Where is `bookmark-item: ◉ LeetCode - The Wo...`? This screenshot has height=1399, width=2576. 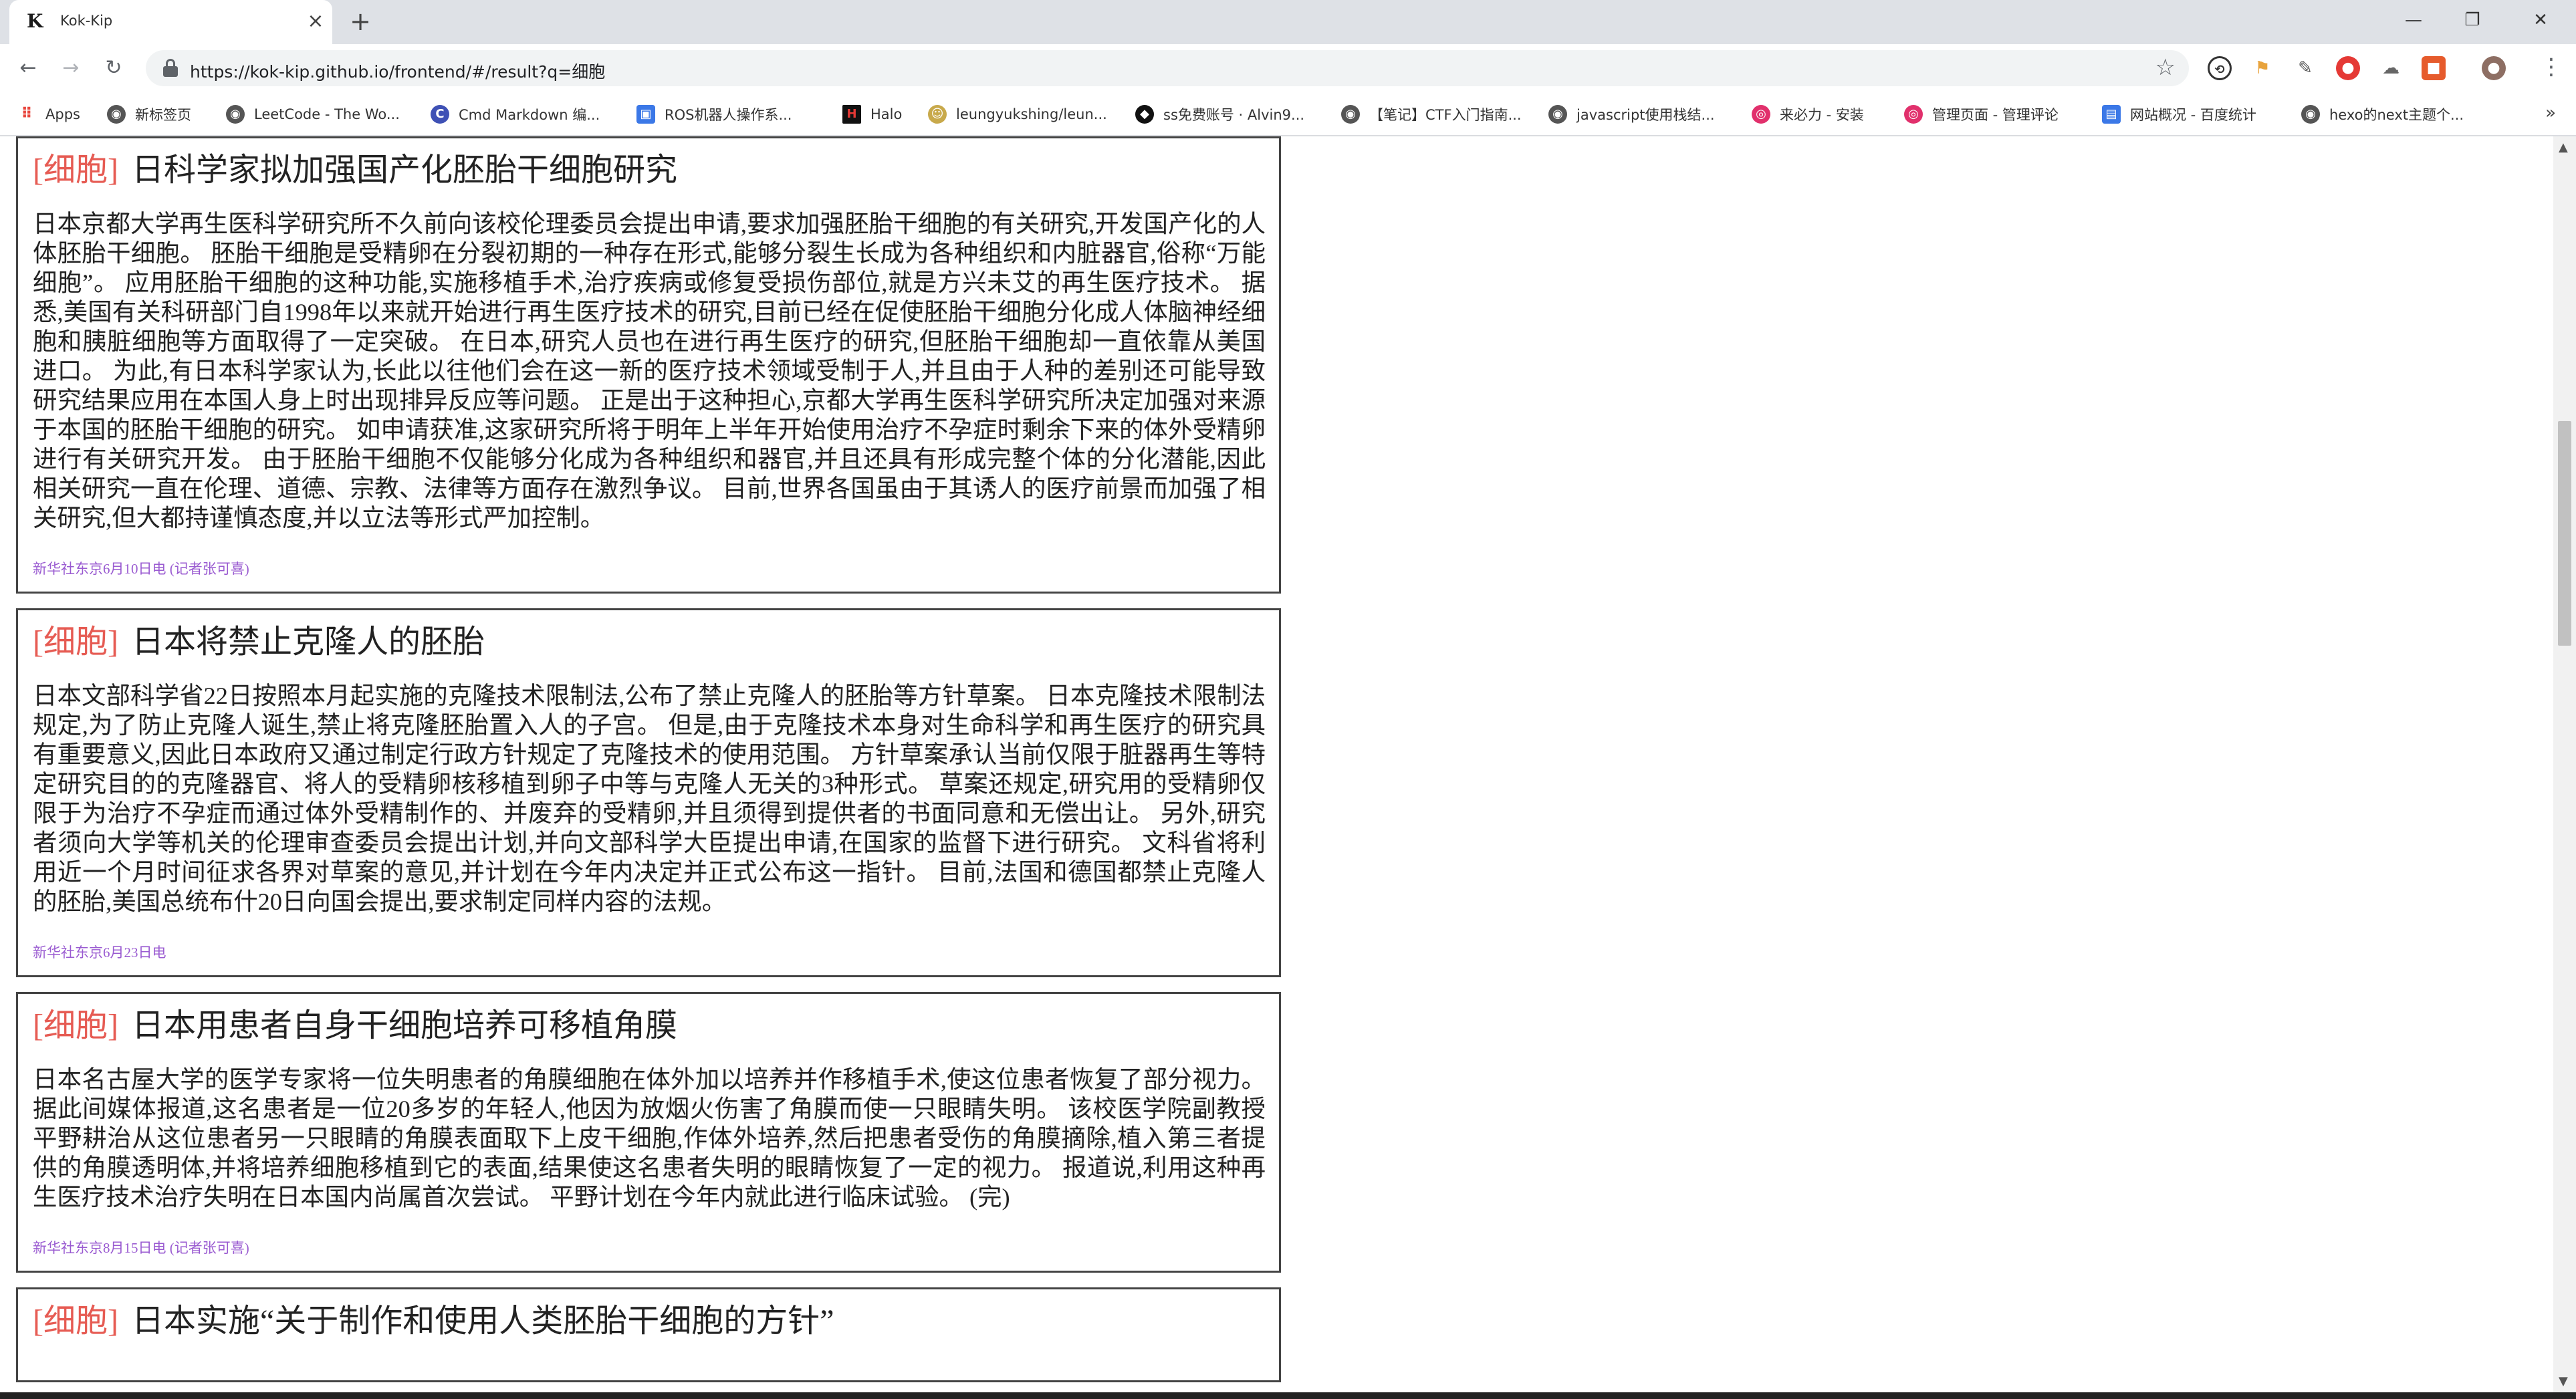 bookmark-item: ◉ LeetCode - The Wo... is located at coordinates (313, 114).